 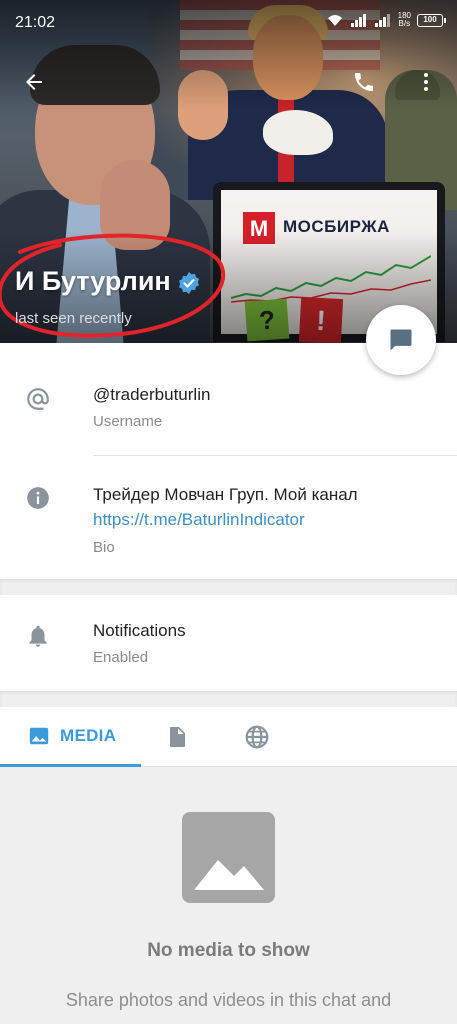 I want to click on bell-icon, so click(x=38, y=636).